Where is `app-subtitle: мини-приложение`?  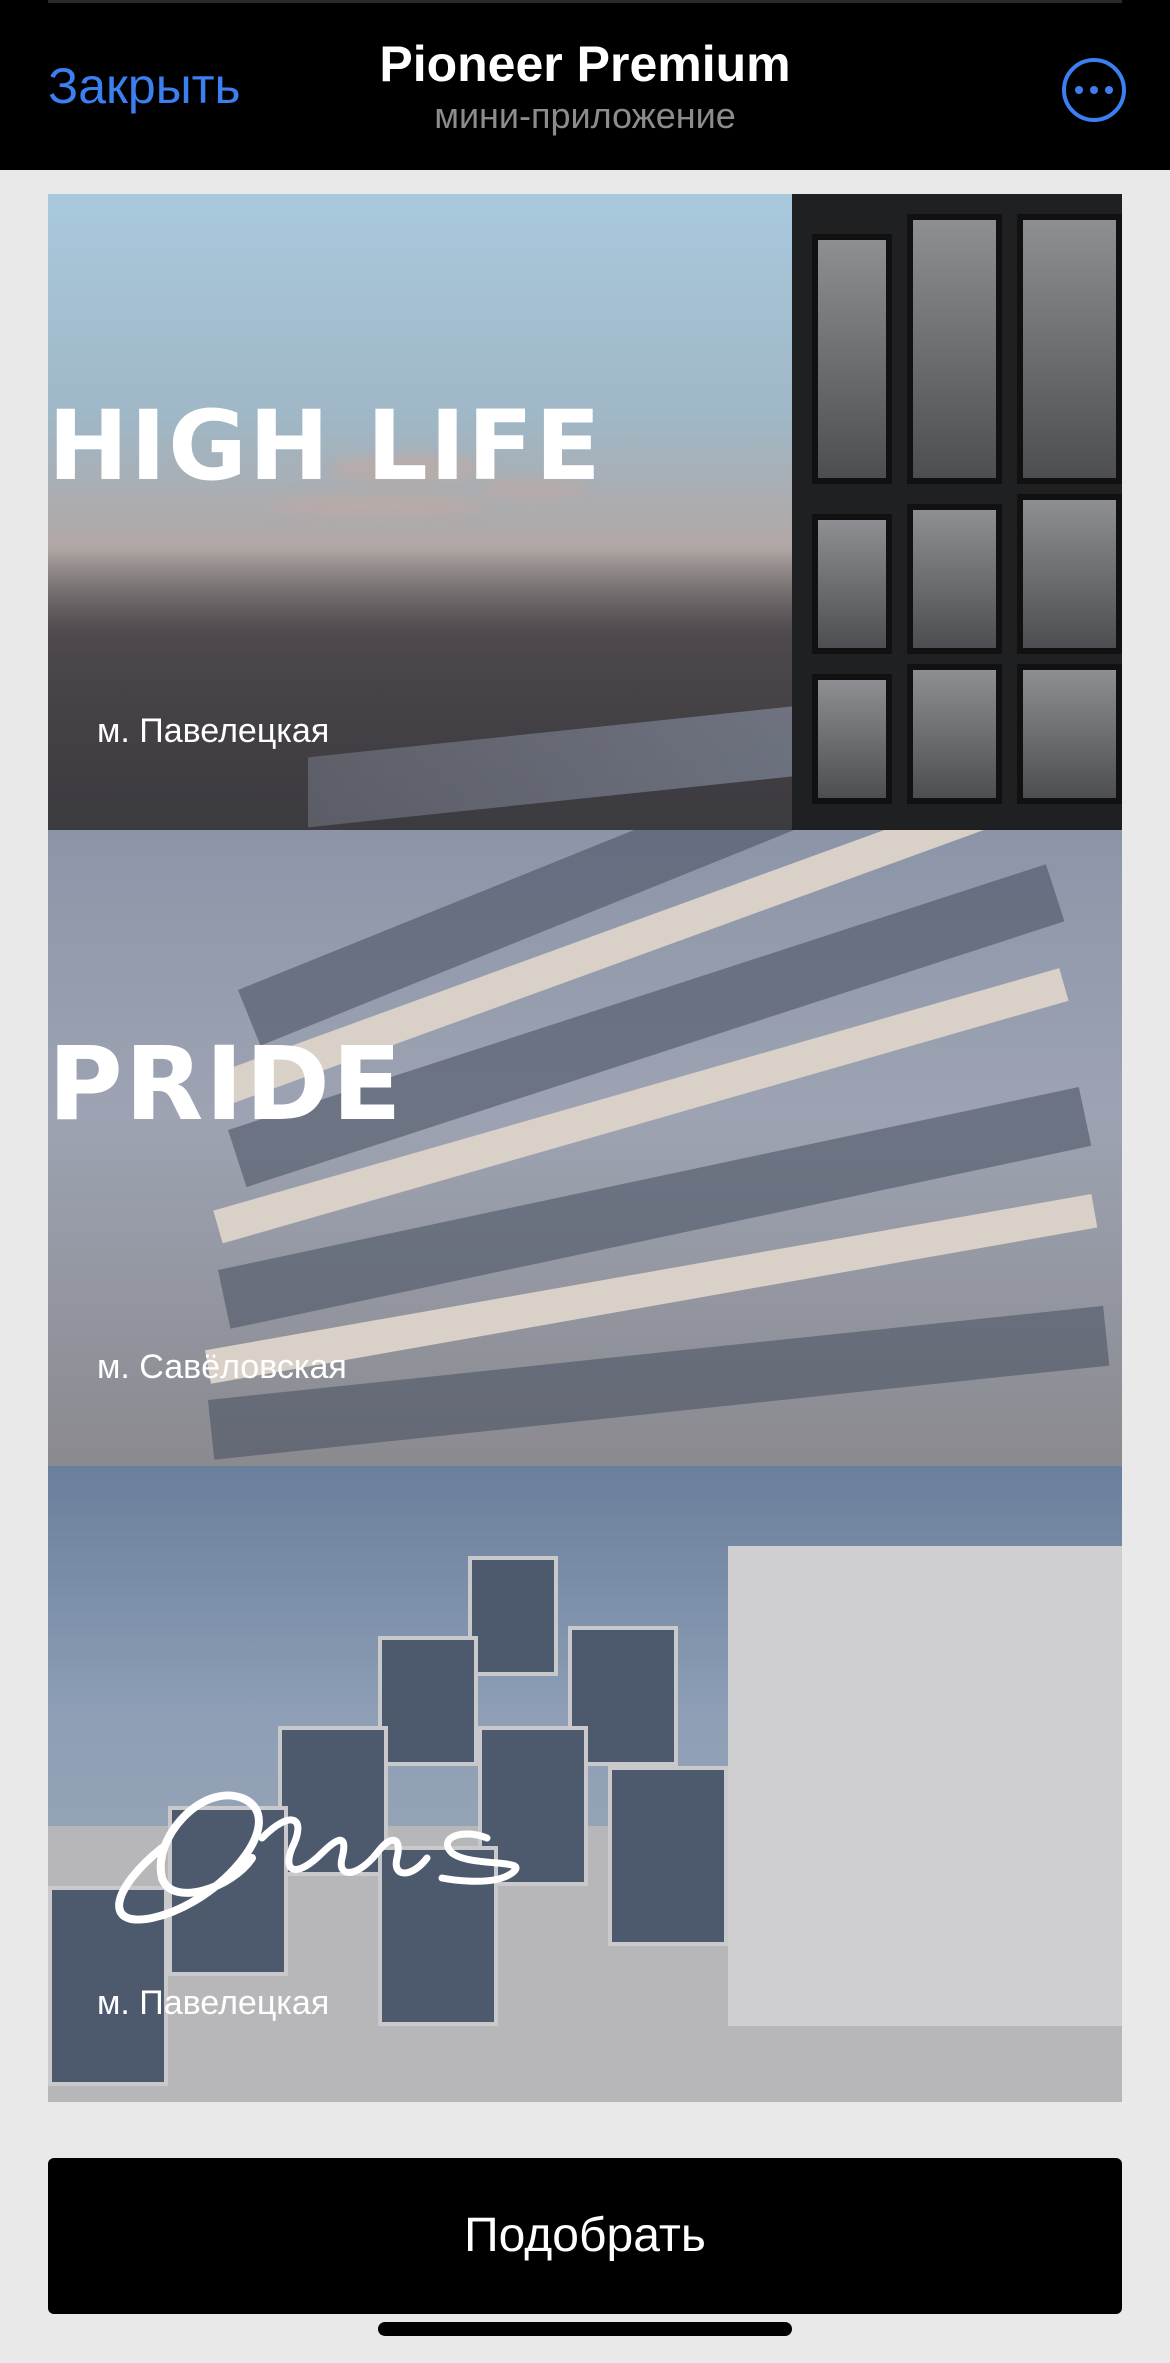
app-subtitle: мини-приложение is located at coordinates (585, 115).